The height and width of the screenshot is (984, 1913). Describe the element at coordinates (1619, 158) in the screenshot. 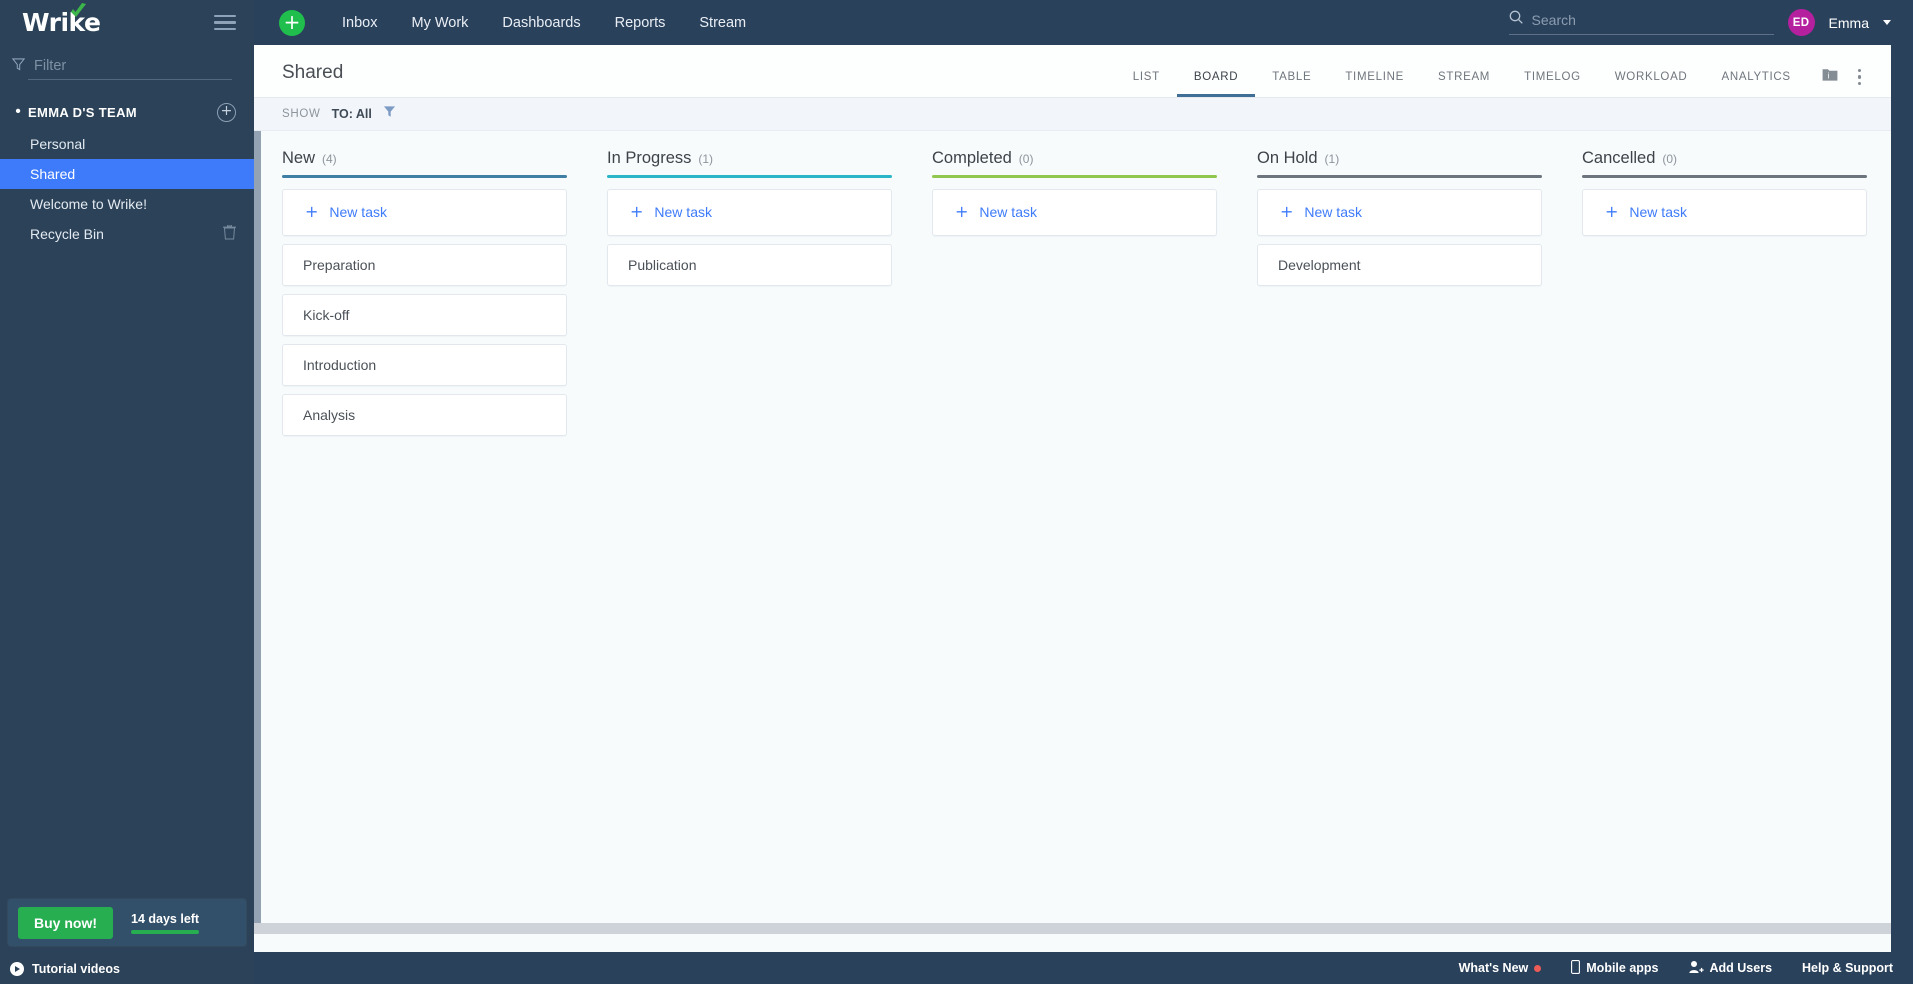

I see `column-title: Cancelled` at that location.